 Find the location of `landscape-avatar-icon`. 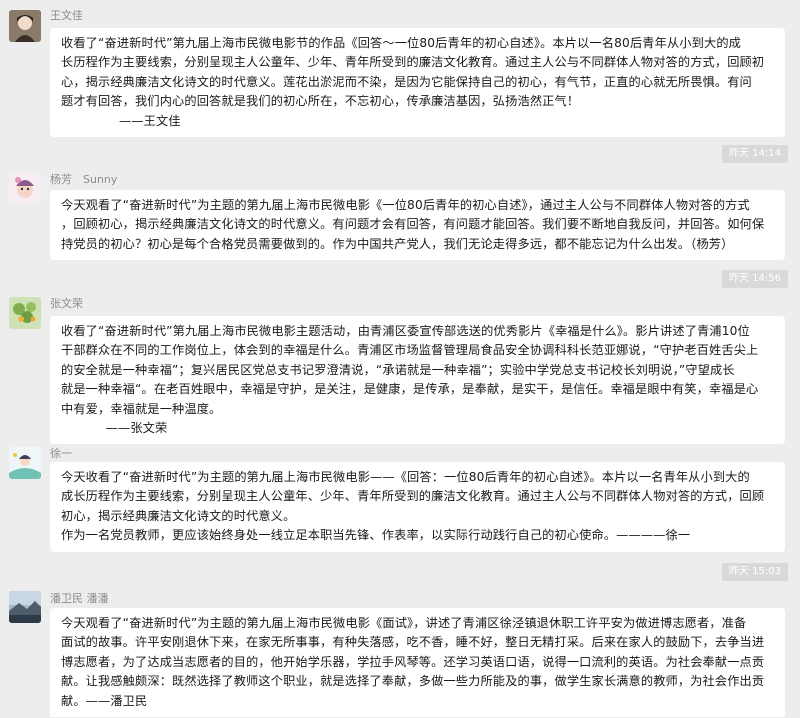

landscape-avatar-icon is located at coordinates (25, 607).